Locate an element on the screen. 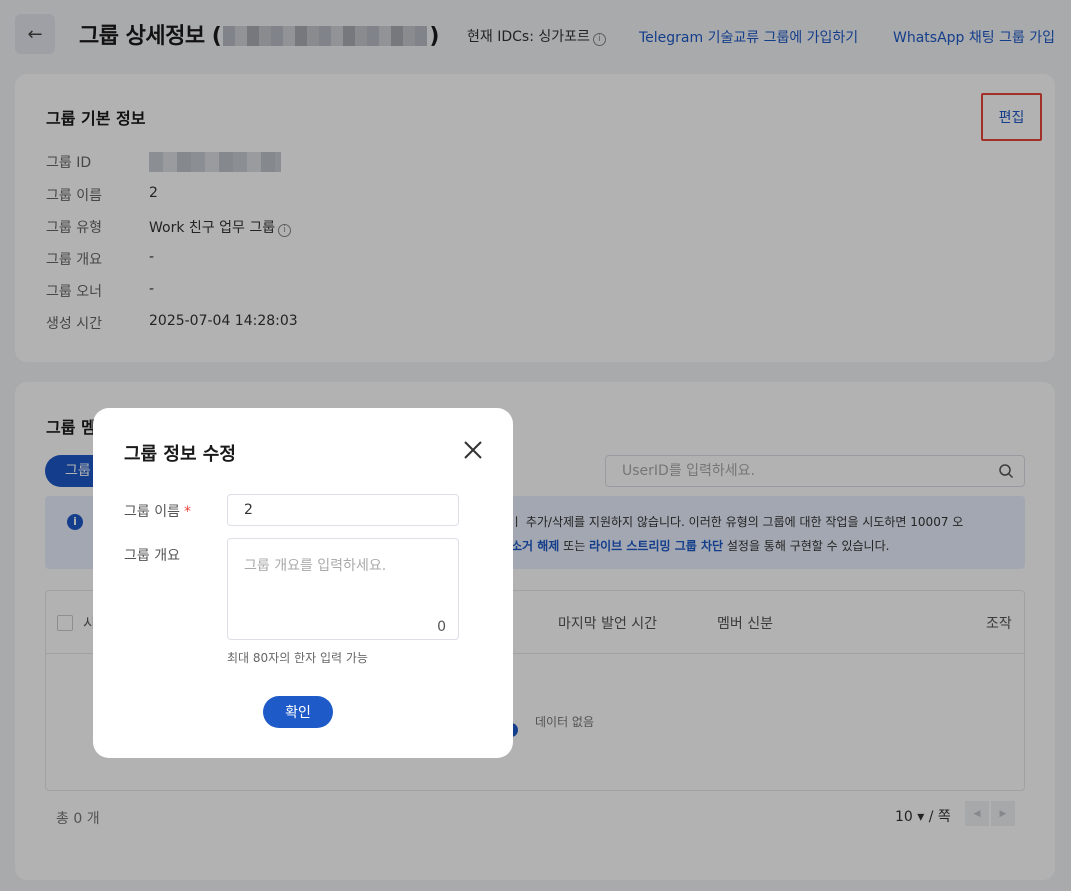  intro-hint: 최대 80자의 한자 입력 가능 is located at coordinates (297, 658).